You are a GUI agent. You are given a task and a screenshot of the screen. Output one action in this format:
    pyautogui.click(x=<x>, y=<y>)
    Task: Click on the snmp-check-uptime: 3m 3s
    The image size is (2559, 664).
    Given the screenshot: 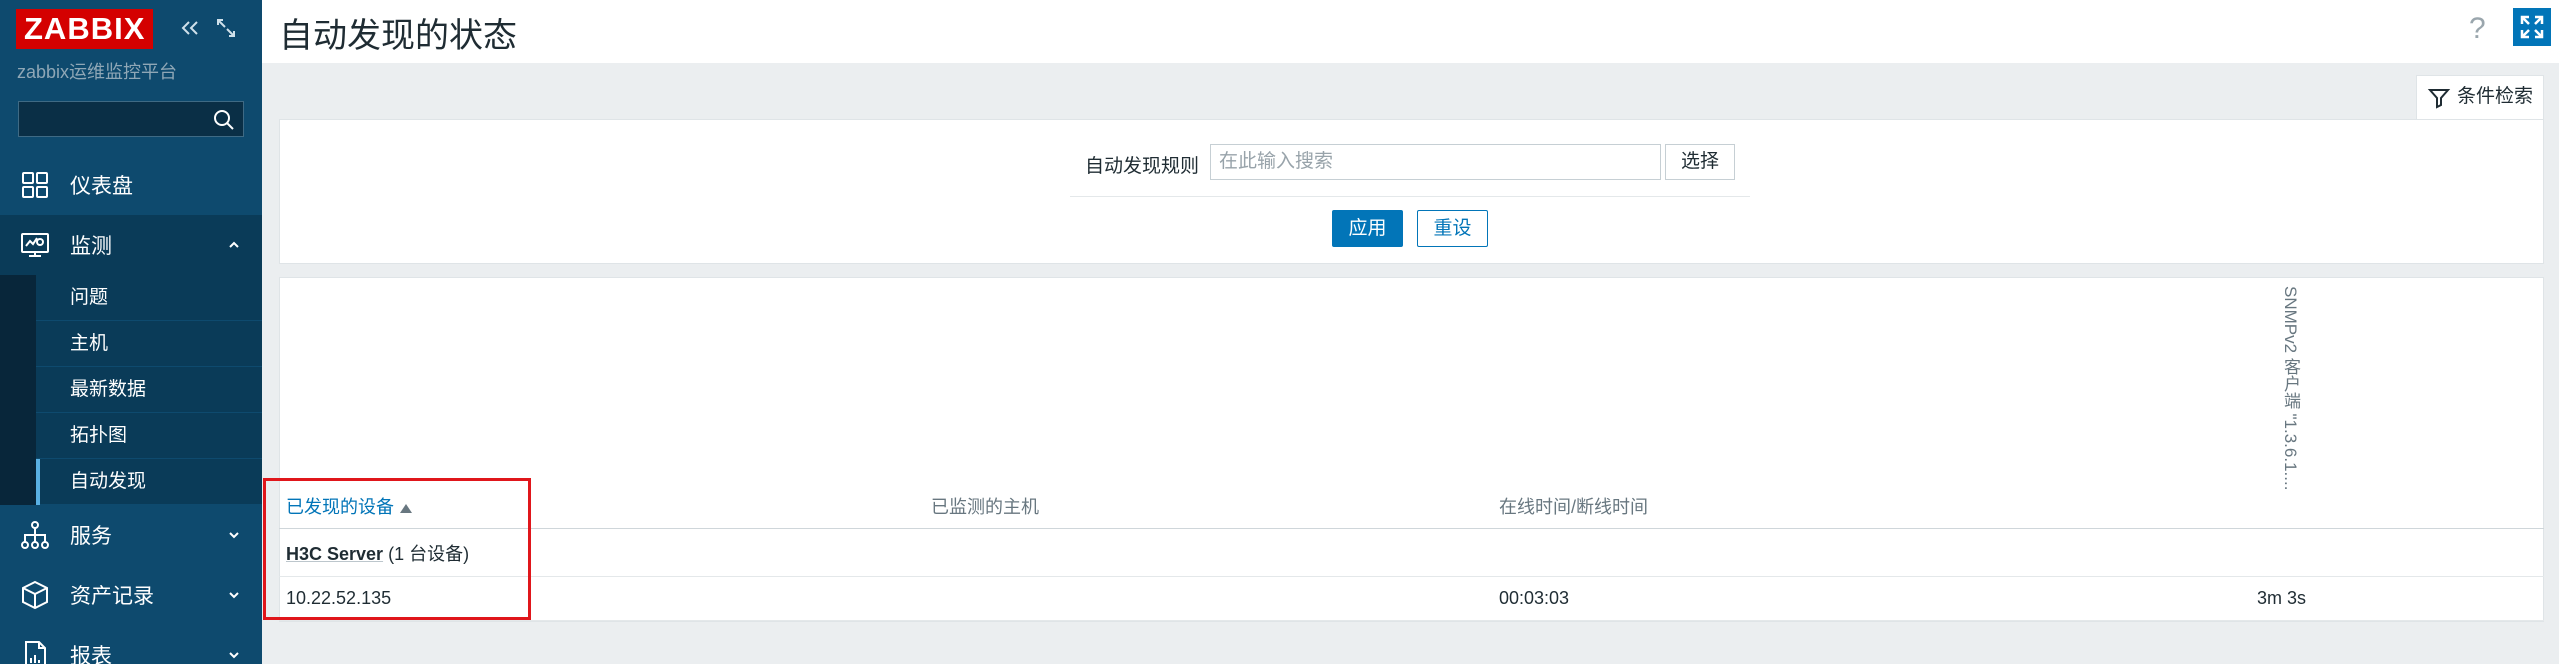 What is the action you would take?
    pyautogui.click(x=2282, y=598)
    